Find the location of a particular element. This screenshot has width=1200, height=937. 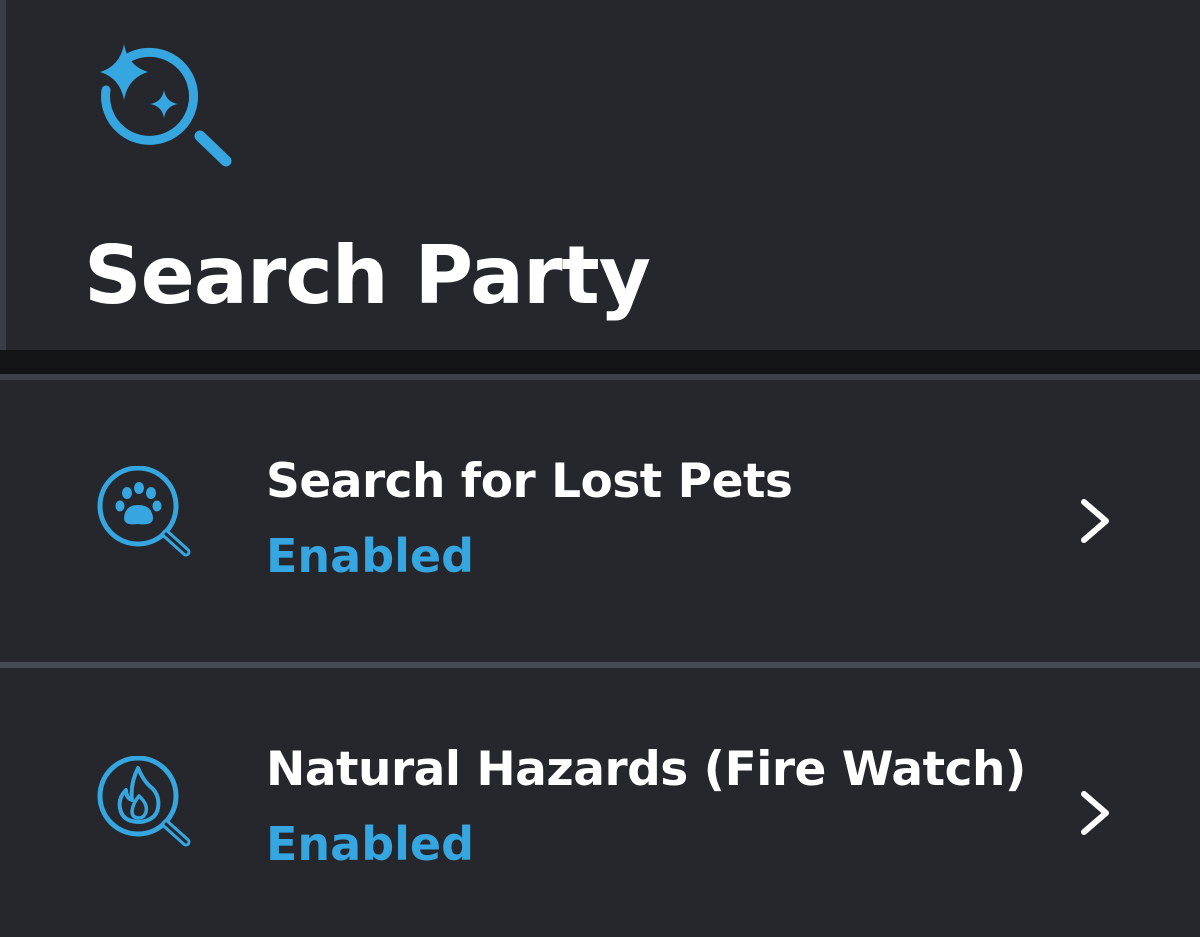

left-edge-border is located at coordinates (3, 175).